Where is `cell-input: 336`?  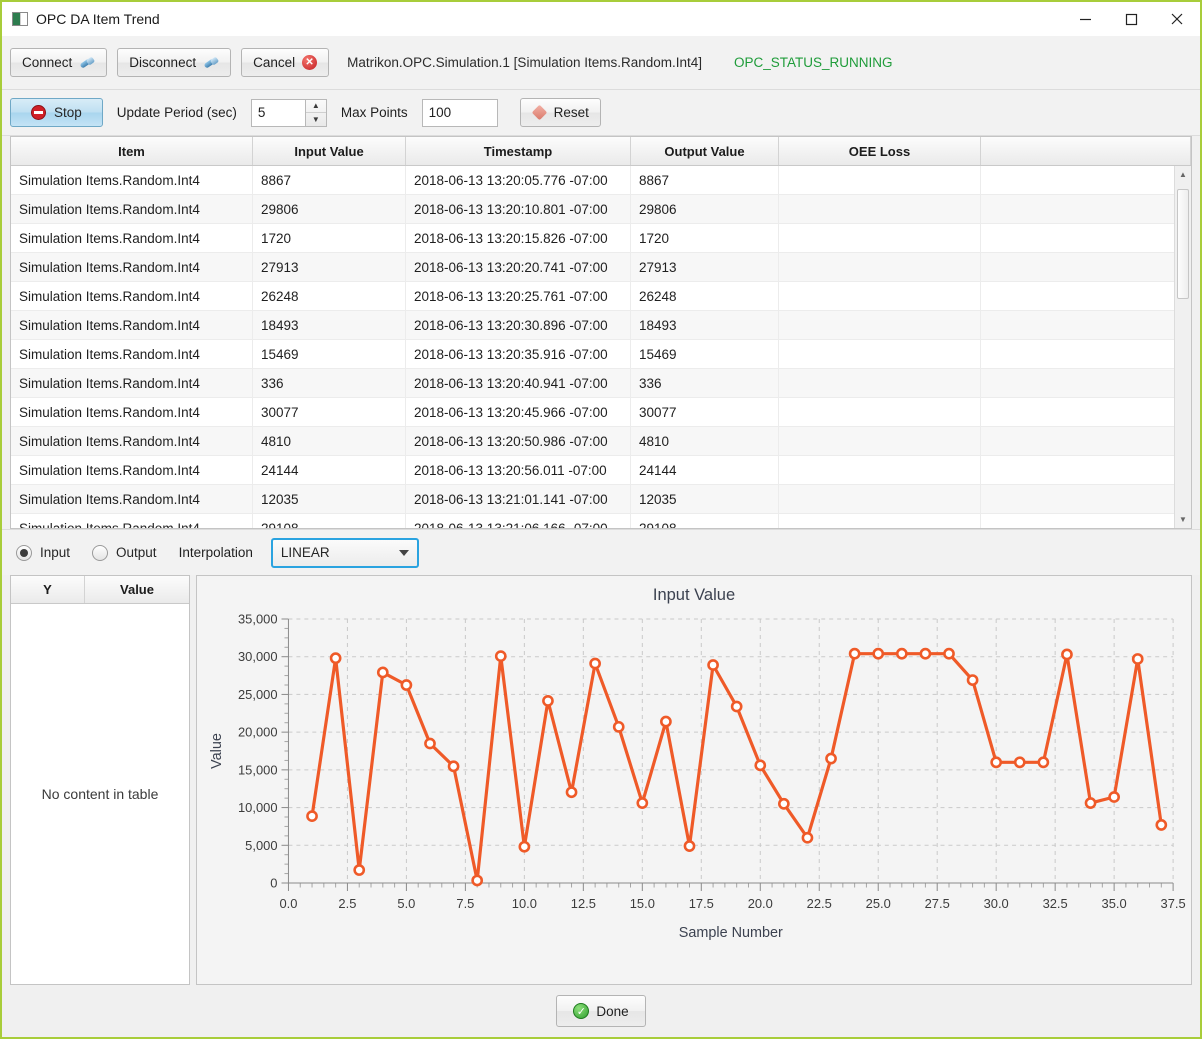 cell-input: 336 is located at coordinates (329, 383).